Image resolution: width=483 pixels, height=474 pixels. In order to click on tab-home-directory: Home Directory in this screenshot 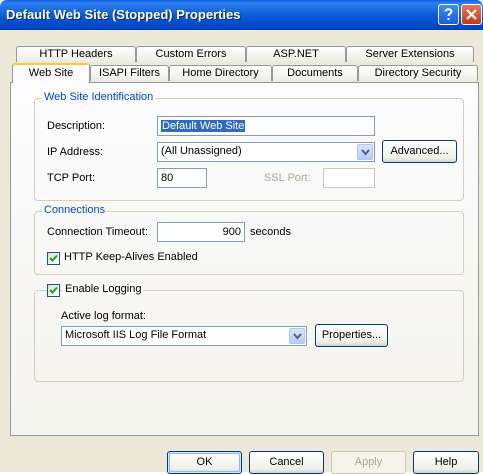, I will do `click(220, 73)`.